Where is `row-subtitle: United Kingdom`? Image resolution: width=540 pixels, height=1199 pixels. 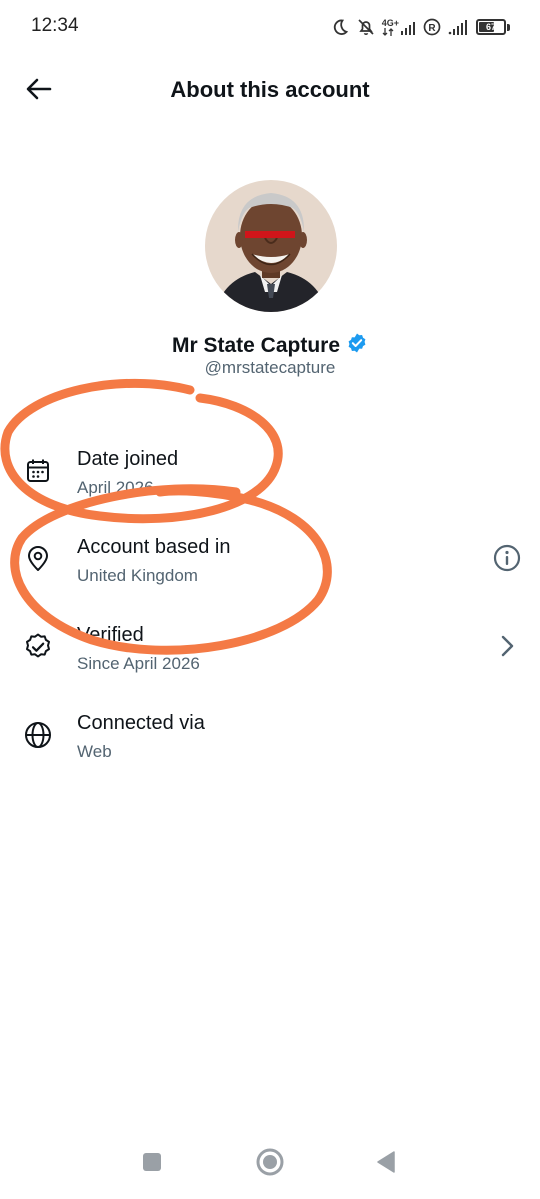
row-subtitle: United Kingdom is located at coordinates (137, 575).